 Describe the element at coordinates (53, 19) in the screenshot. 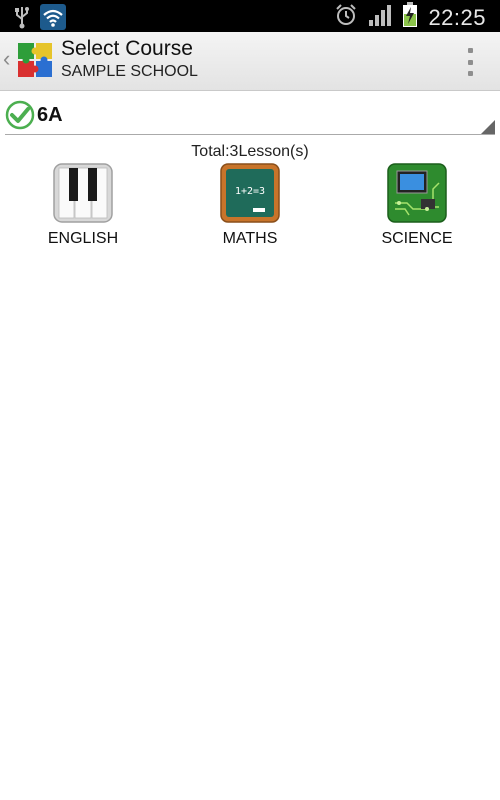

I see `wifi-icon` at that location.